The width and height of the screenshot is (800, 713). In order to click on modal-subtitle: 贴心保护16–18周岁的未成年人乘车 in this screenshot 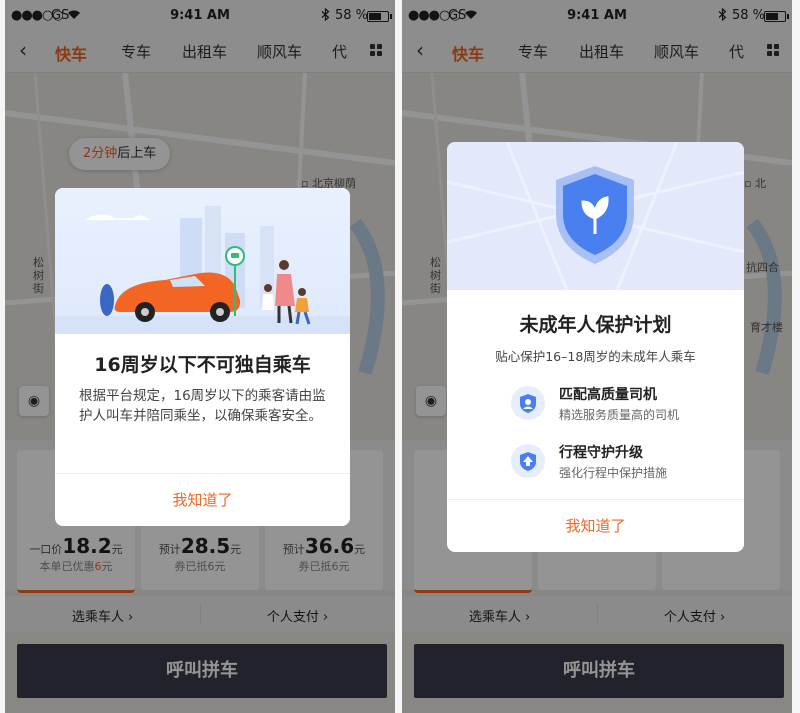, I will do `click(595, 356)`.